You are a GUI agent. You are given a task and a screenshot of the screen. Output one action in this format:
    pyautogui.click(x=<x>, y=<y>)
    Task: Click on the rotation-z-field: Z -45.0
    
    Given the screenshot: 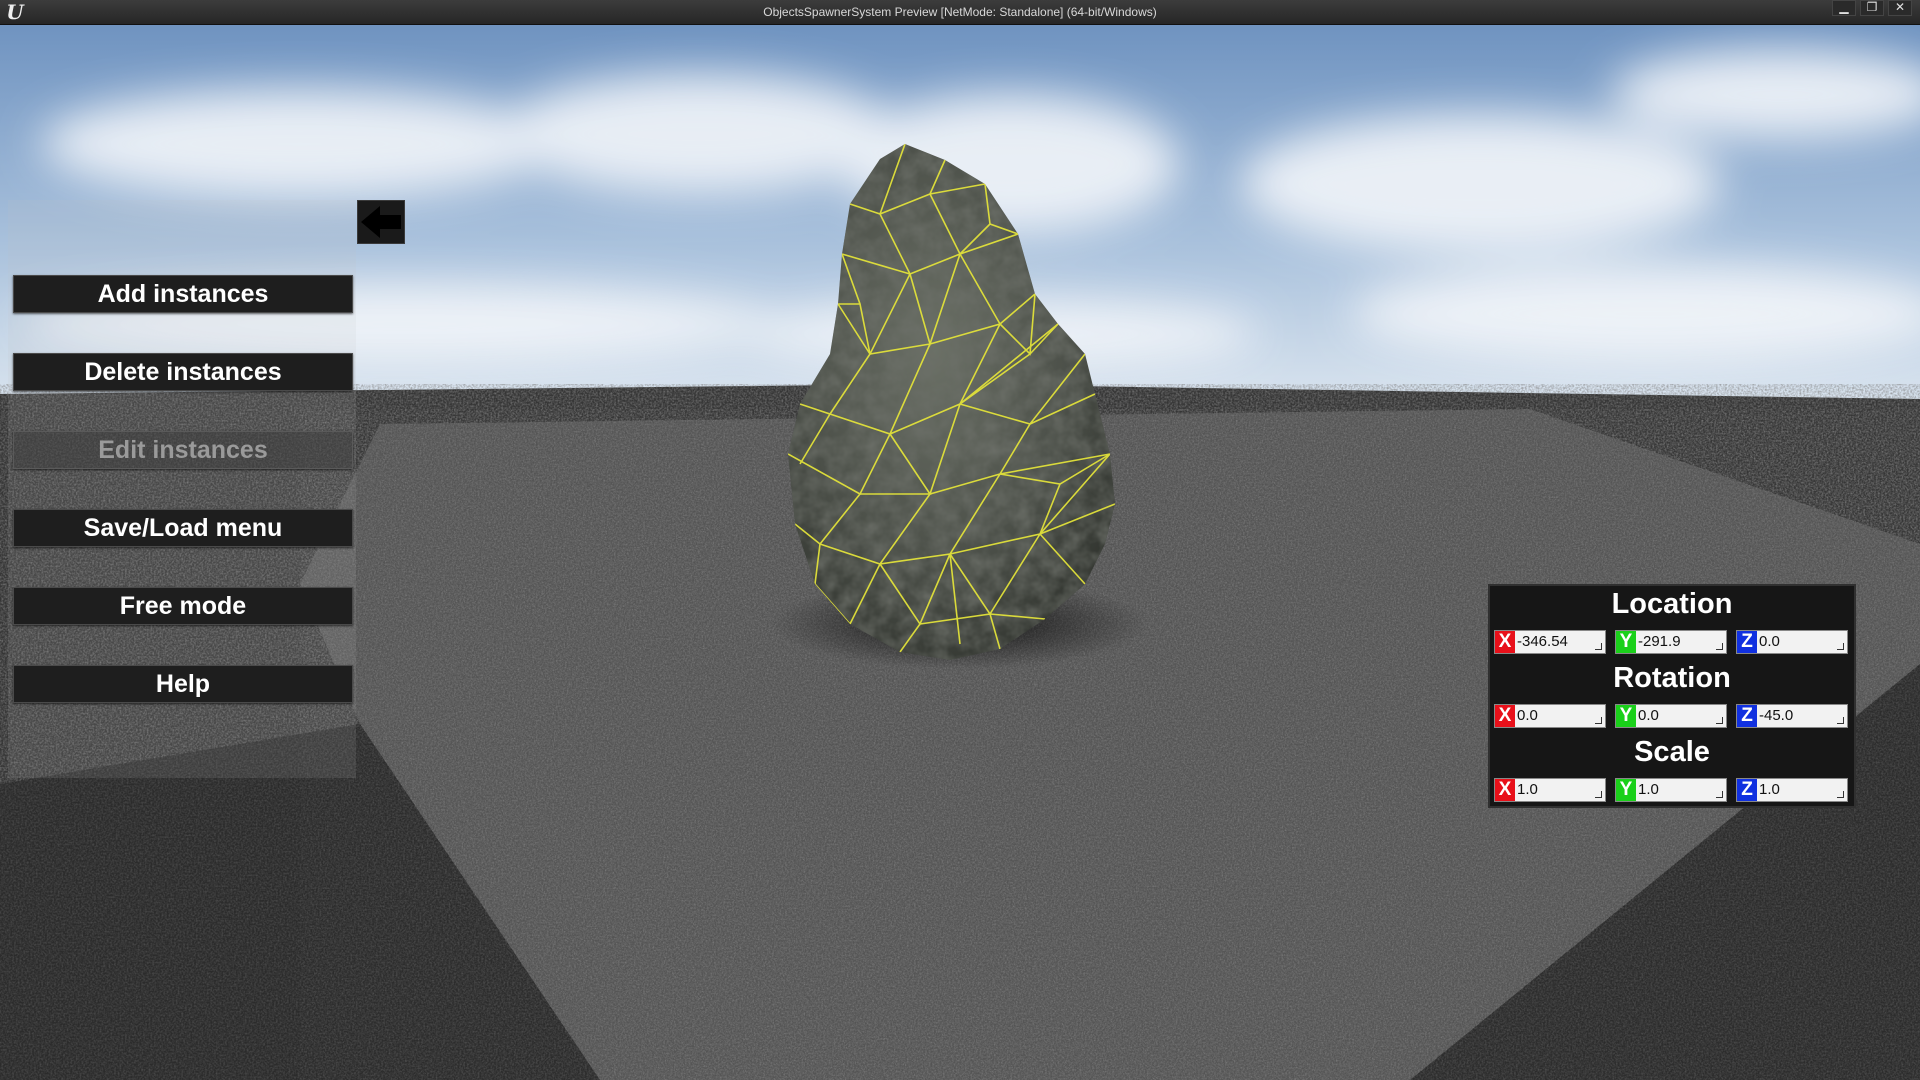 What is the action you would take?
    pyautogui.click(x=1792, y=716)
    